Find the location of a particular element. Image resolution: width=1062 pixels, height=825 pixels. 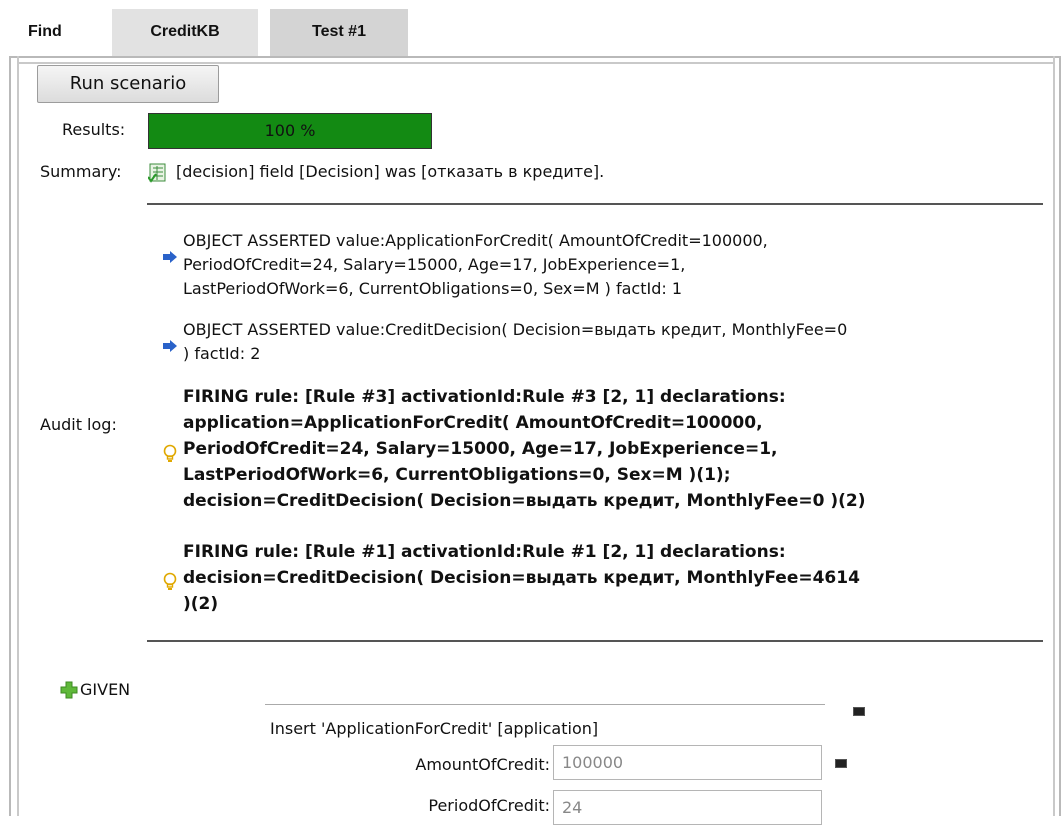

frame-left-border is located at coordinates (18, 436).